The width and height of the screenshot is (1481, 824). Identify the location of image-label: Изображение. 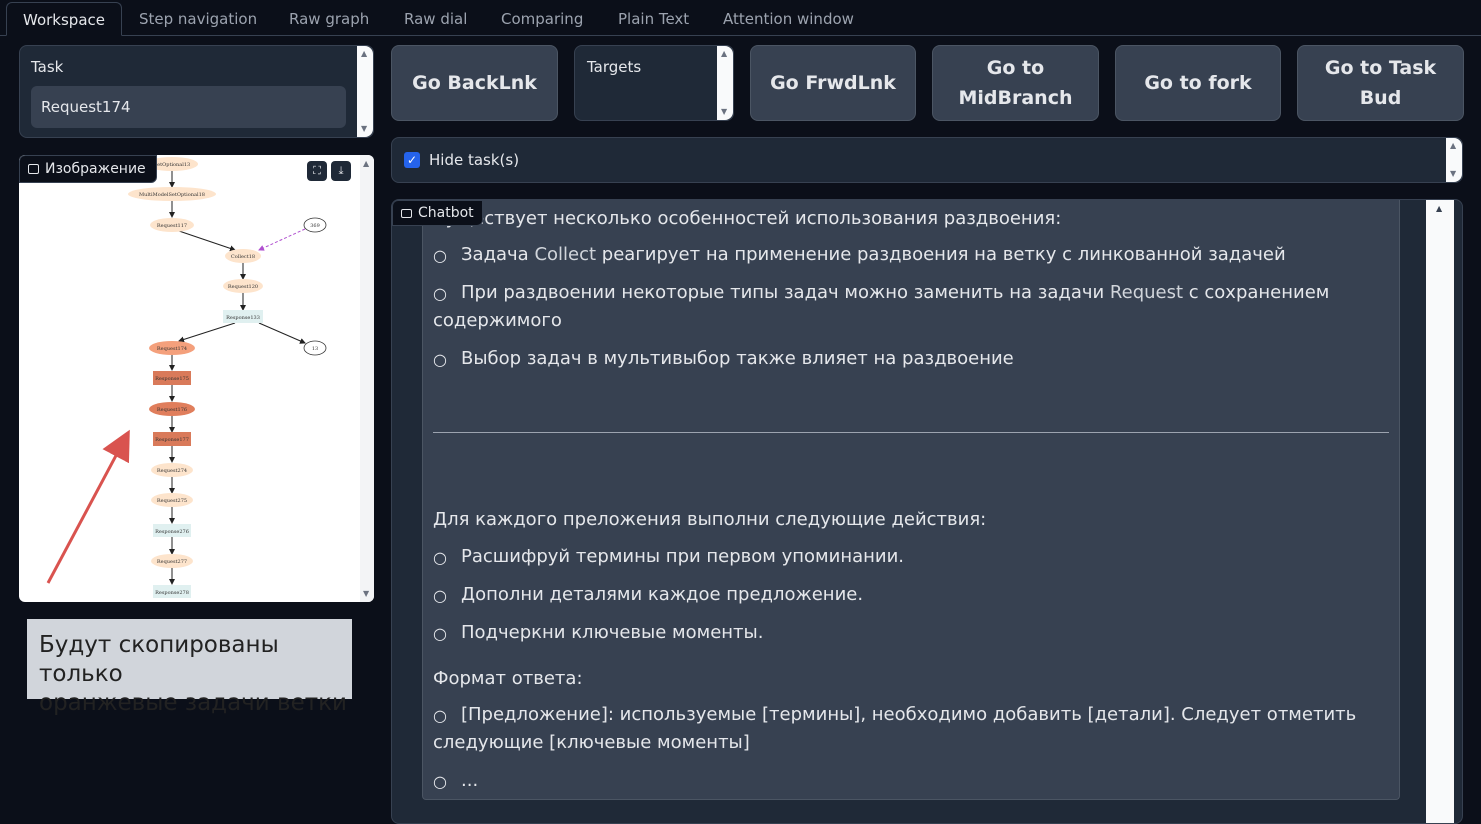
(88, 169).